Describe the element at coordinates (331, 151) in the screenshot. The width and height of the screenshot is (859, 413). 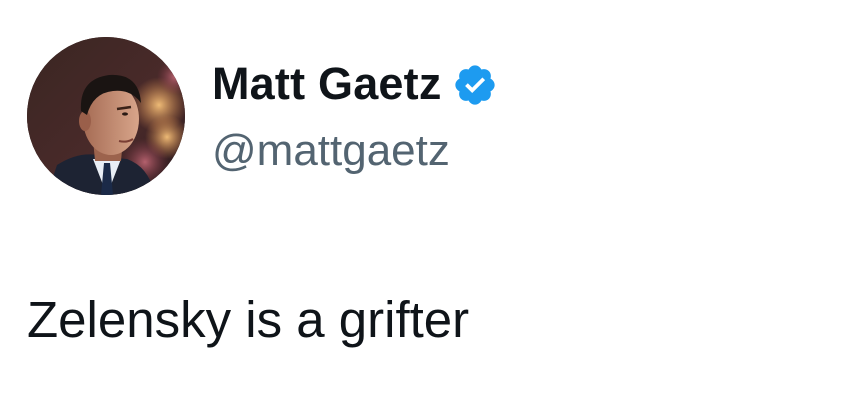
I see `author-handle: @mattgaetz` at that location.